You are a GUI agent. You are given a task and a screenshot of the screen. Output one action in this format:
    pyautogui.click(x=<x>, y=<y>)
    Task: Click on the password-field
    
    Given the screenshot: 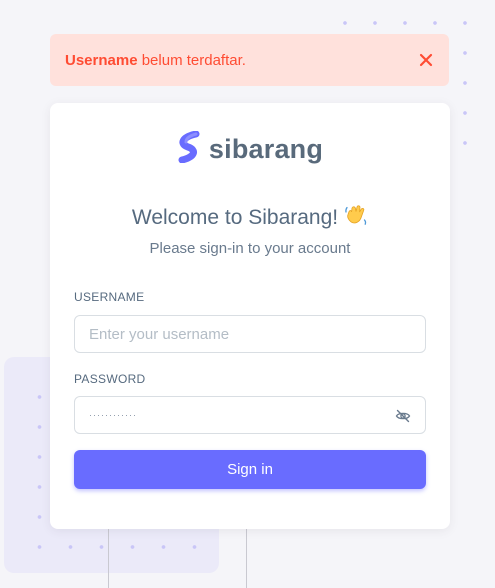 What is the action you would take?
    pyautogui.click(x=250, y=415)
    